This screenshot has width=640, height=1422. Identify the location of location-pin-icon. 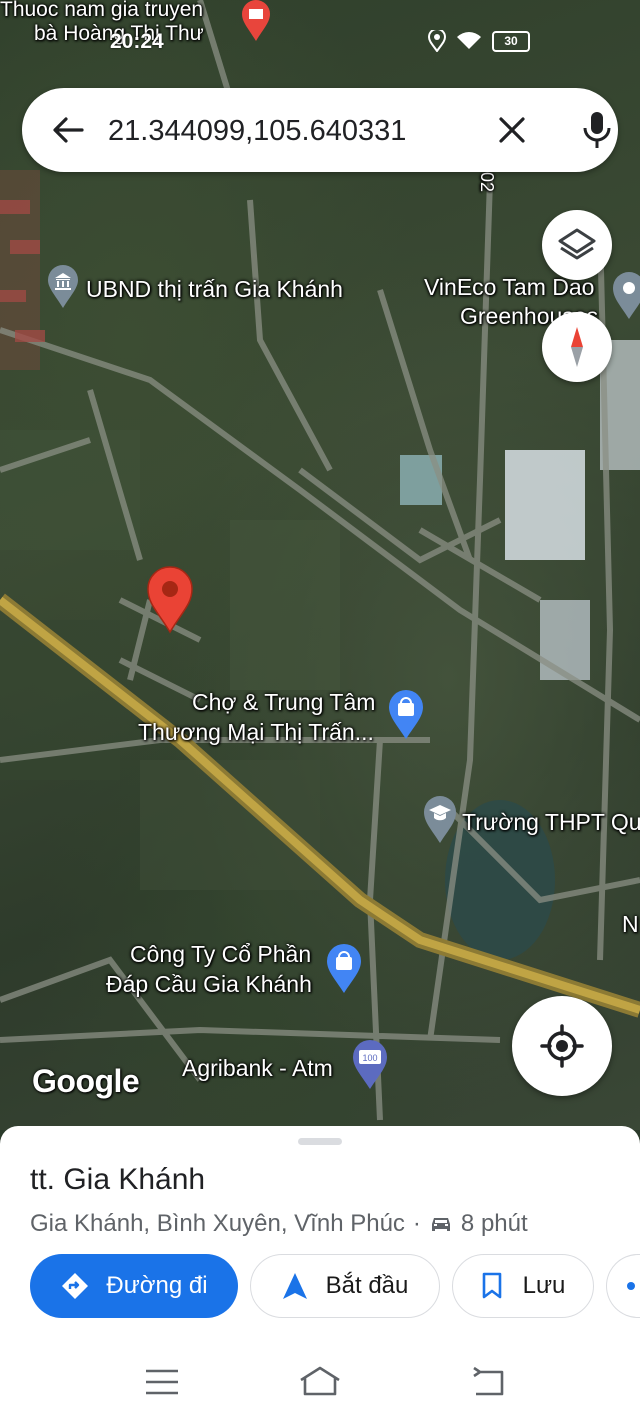
(170, 602).